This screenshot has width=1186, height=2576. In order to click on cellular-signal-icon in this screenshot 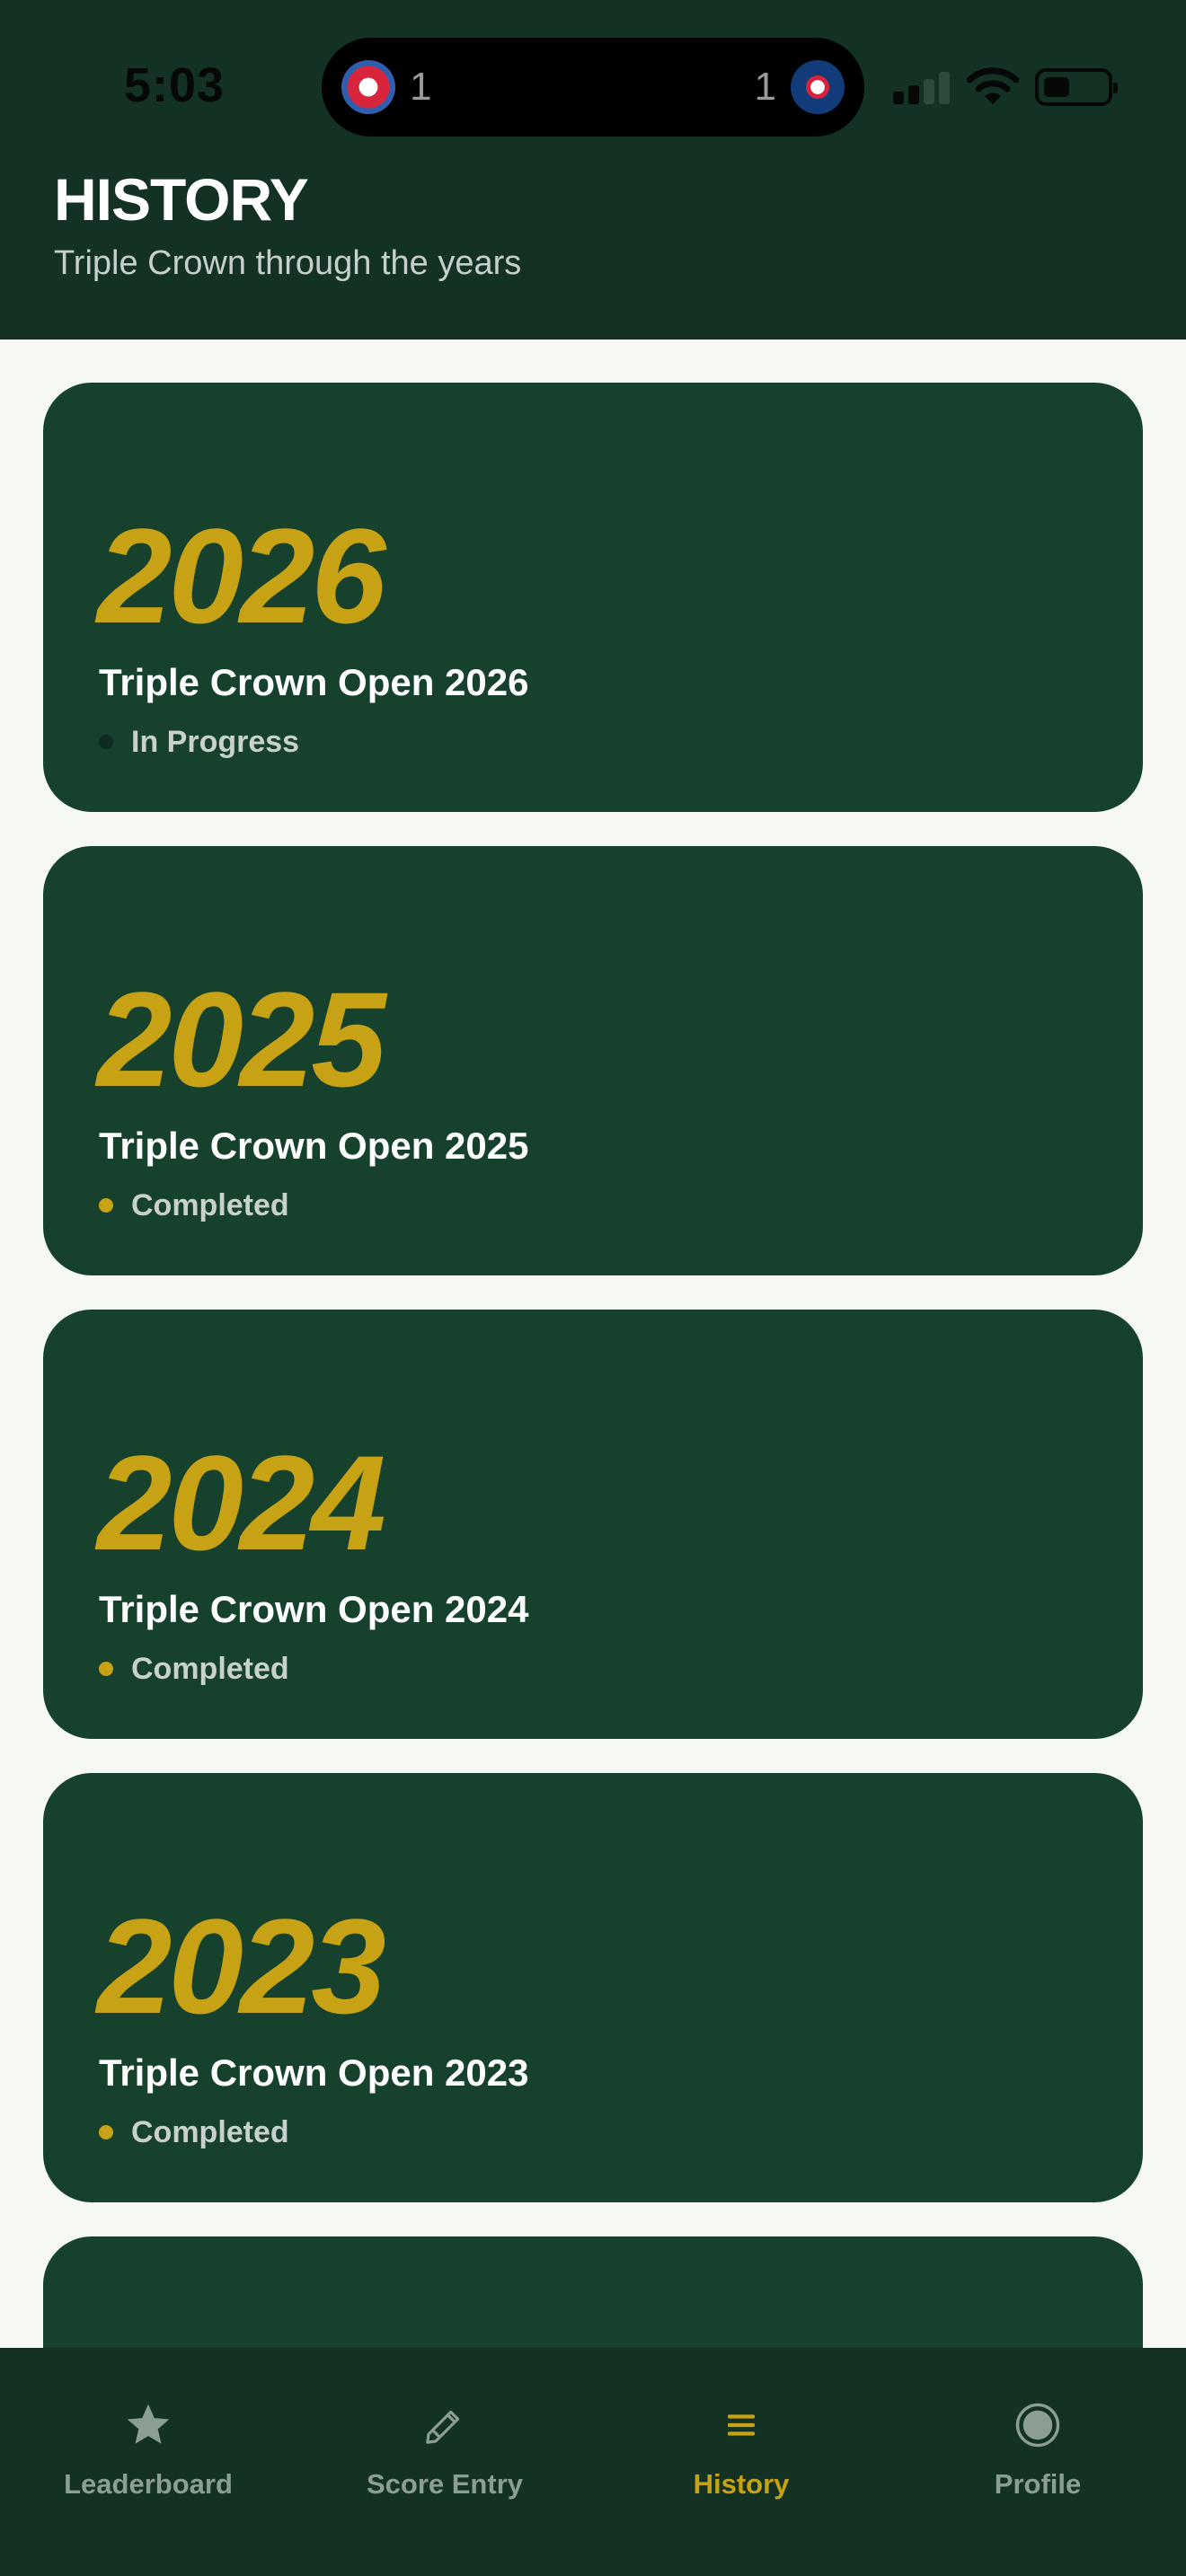, I will do `click(922, 88)`.